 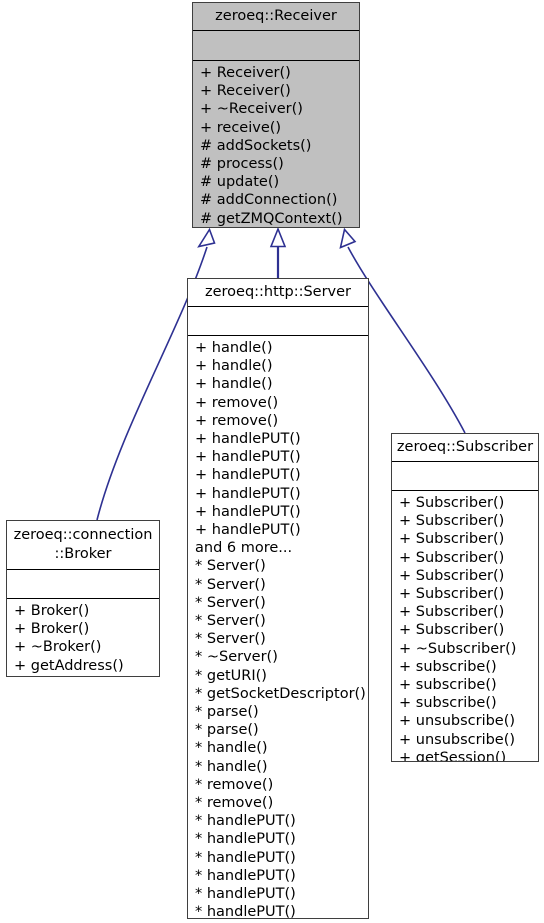 What do you see at coordinates (236, 657) in the screenshot?
I see `method-item: * ~Server()` at bounding box center [236, 657].